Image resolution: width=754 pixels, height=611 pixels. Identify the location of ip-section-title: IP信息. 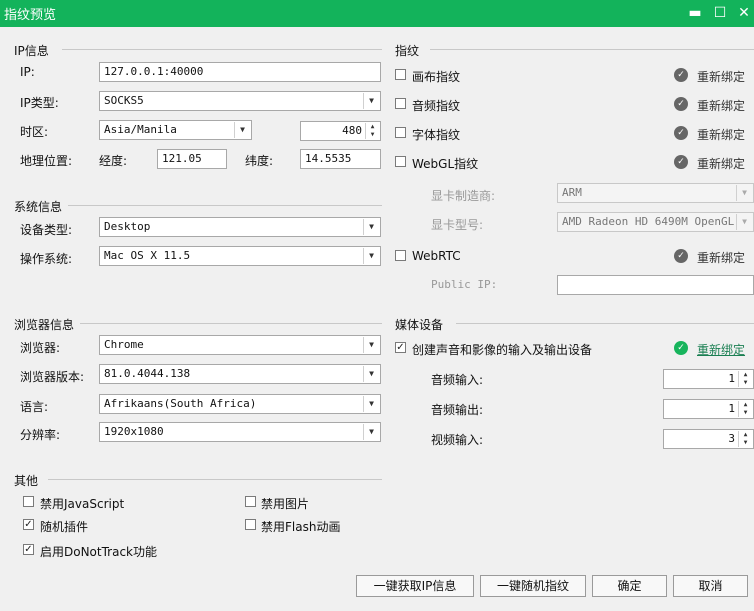
(31, 51).